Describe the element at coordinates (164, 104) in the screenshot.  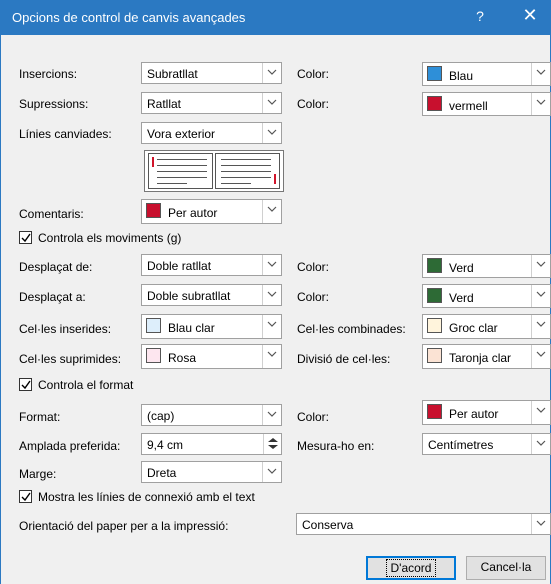
I see `deletions-value: Ratllat` at that location.